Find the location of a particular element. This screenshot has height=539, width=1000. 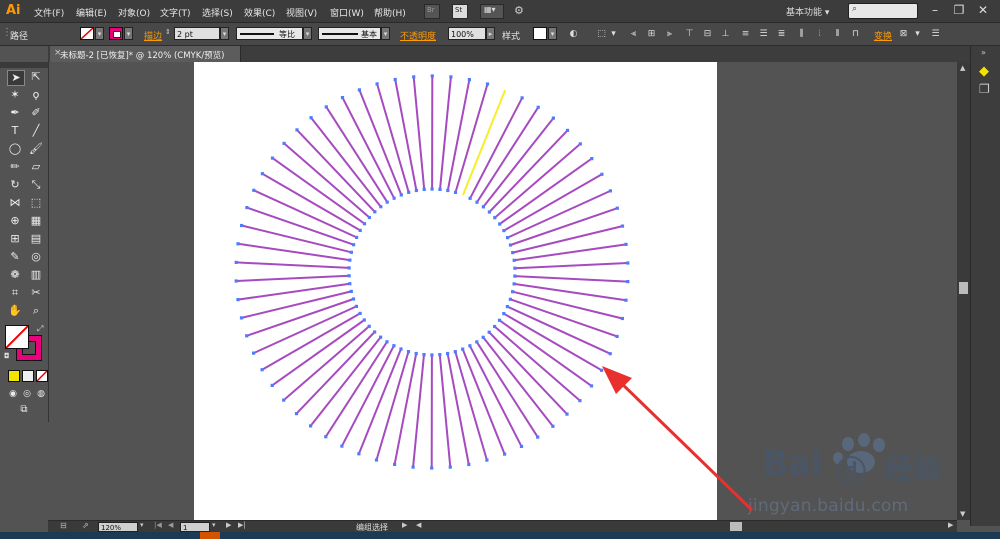

distribute-bottom-icon: ≣ is located at coordinates (781, 34).